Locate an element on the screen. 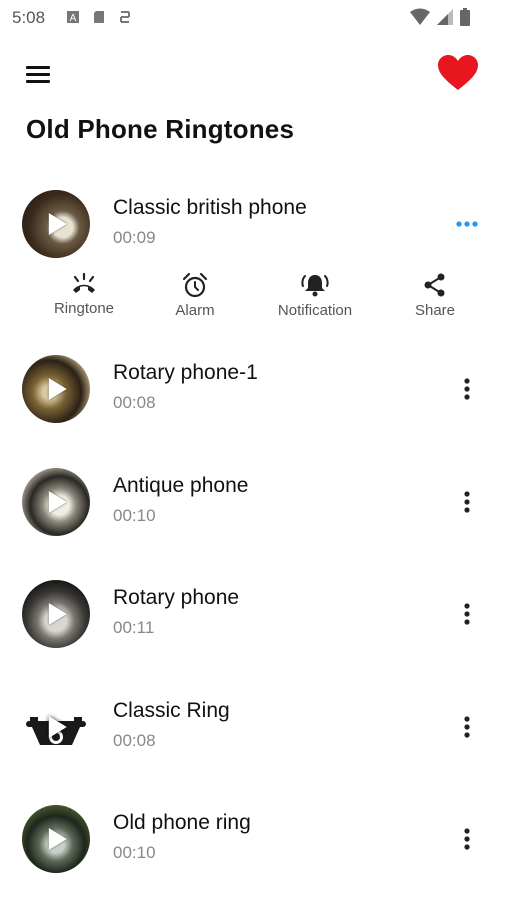  bell-ringing-icon is located at coordinates (315, 286).